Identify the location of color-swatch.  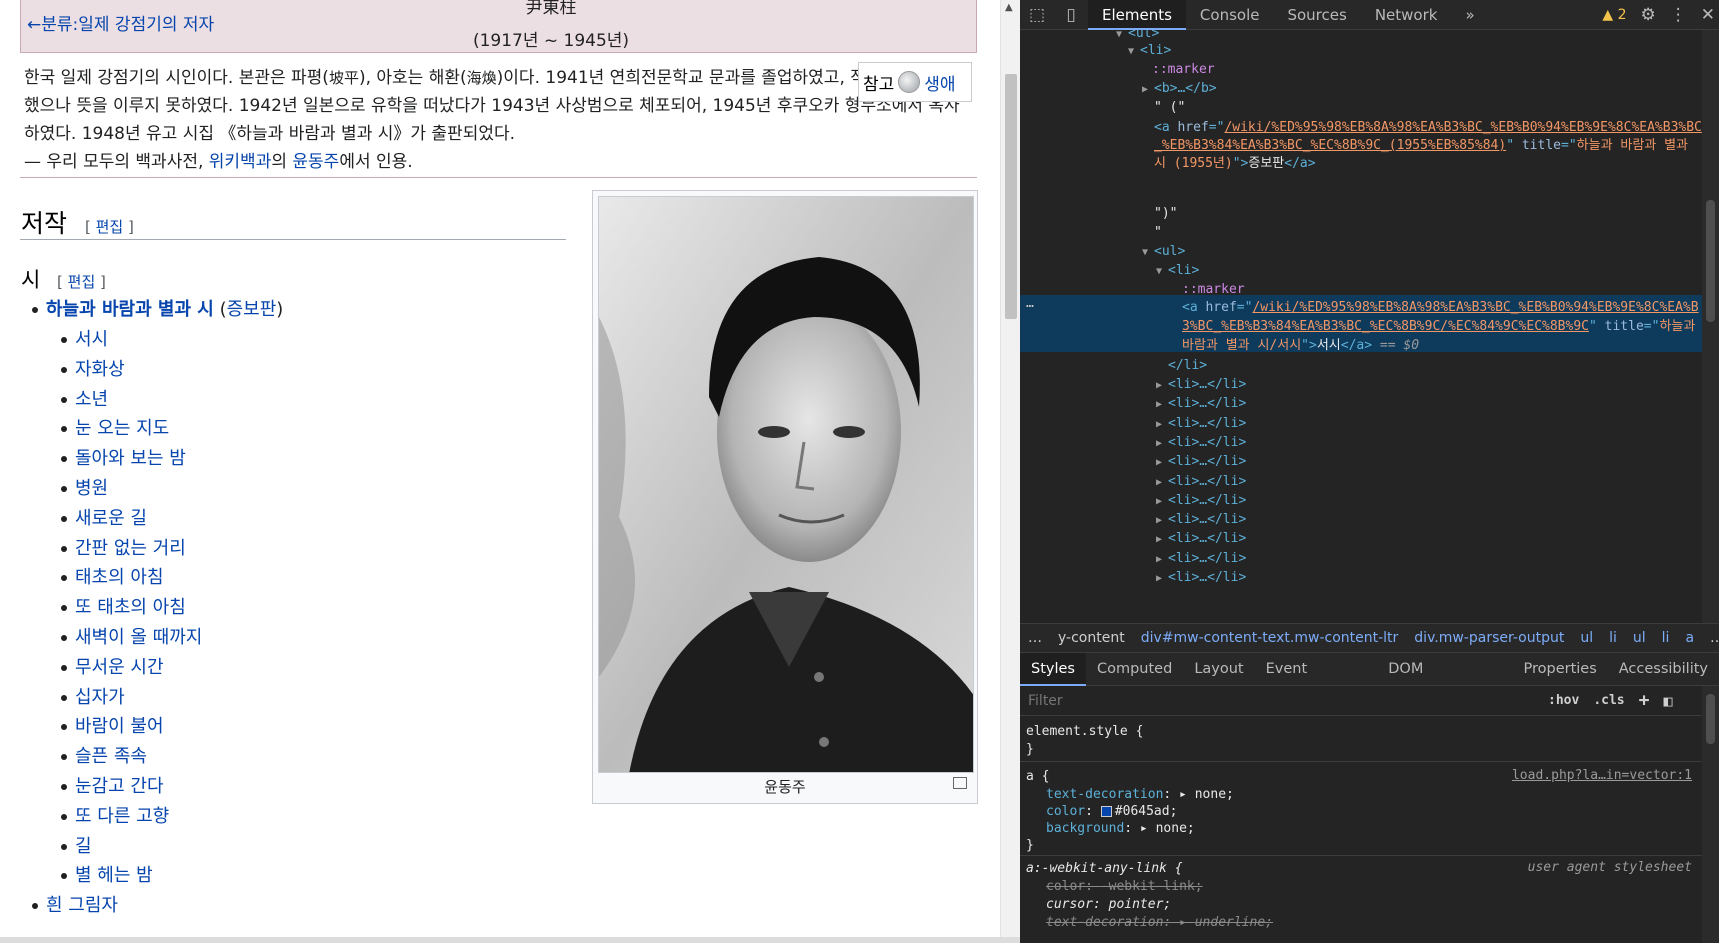
(1106, 811).